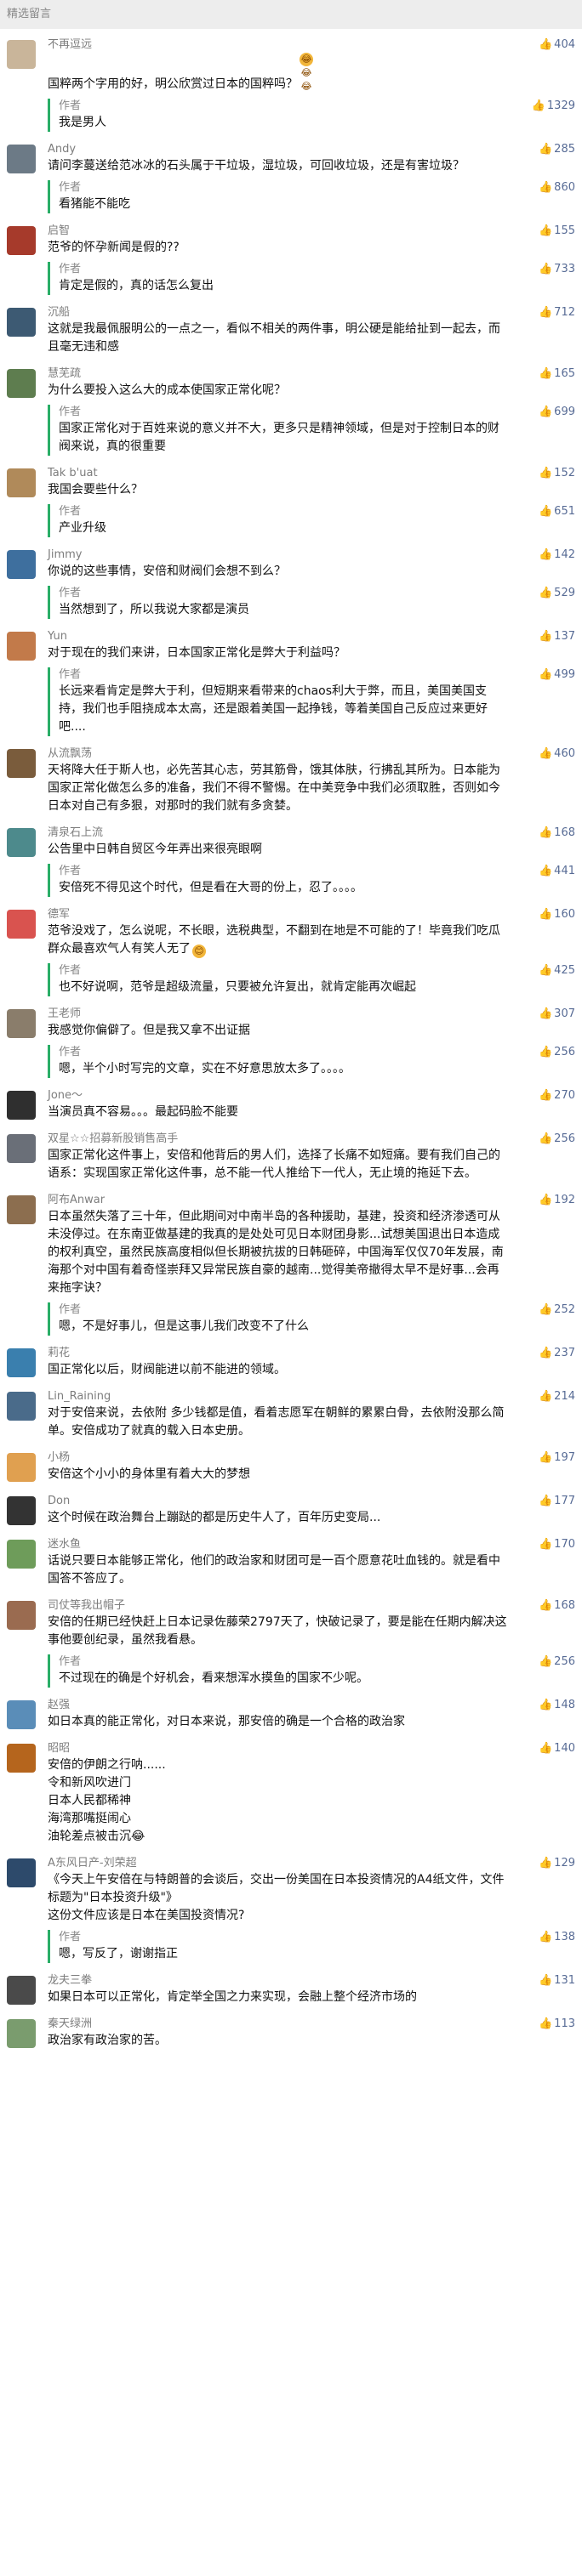 The image size is (582, 2576). I want to click on like-button: 👍 404, so click(557, 45).